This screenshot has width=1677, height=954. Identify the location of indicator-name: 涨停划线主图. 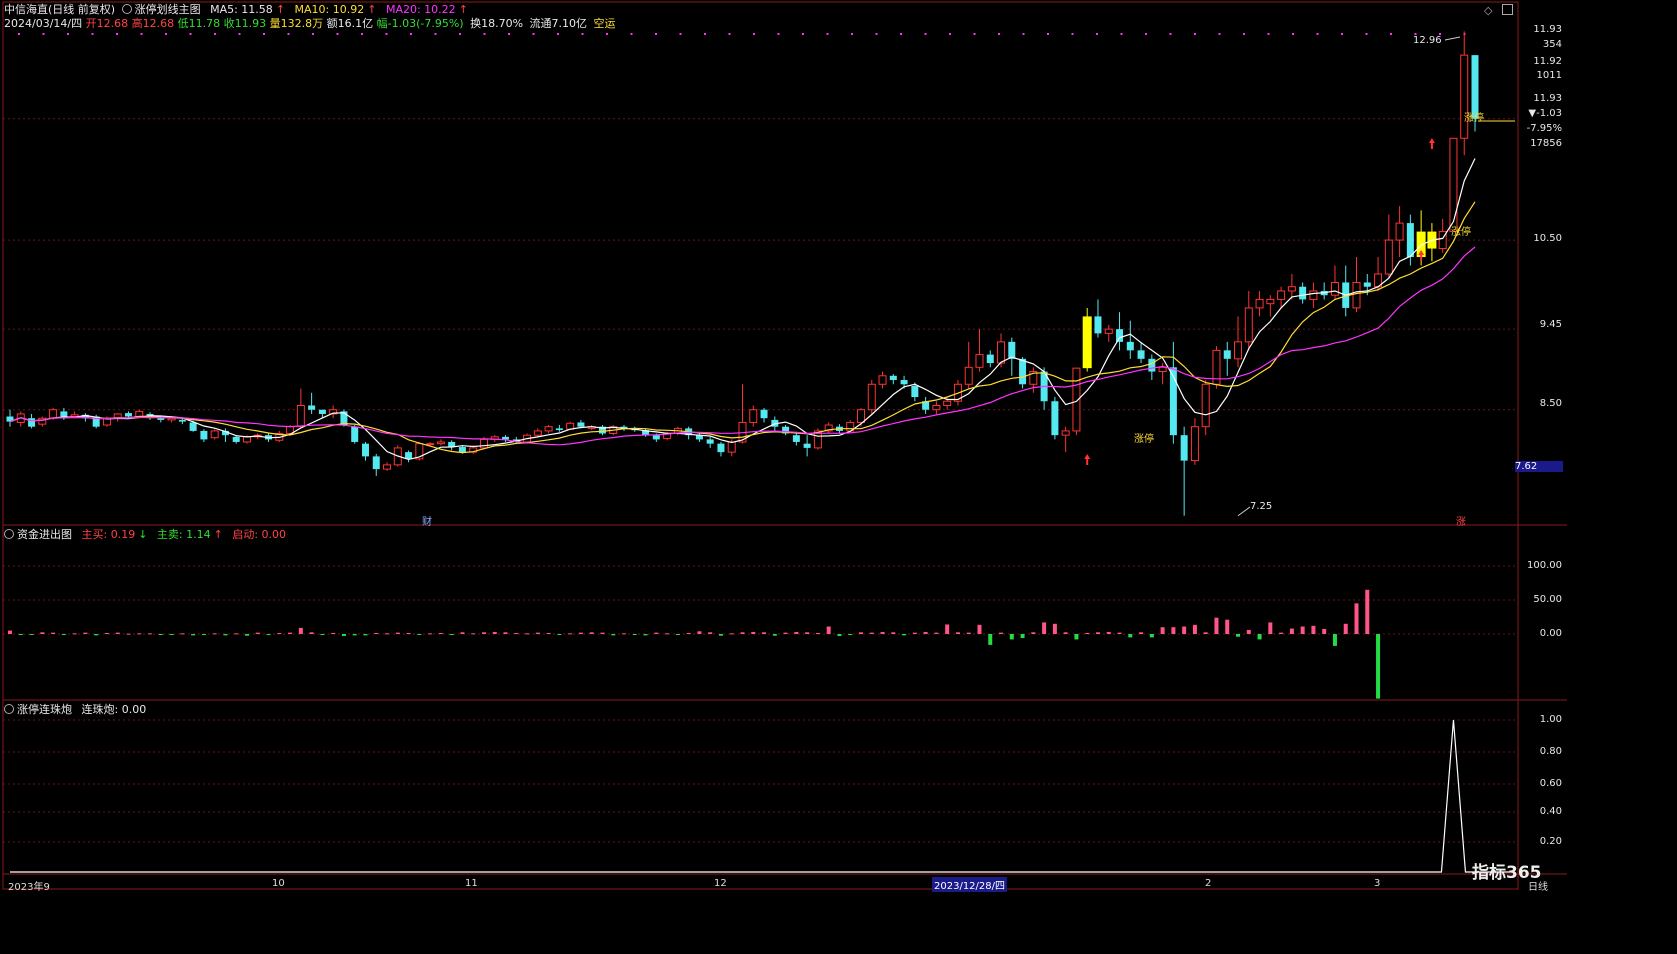
(162, 9).